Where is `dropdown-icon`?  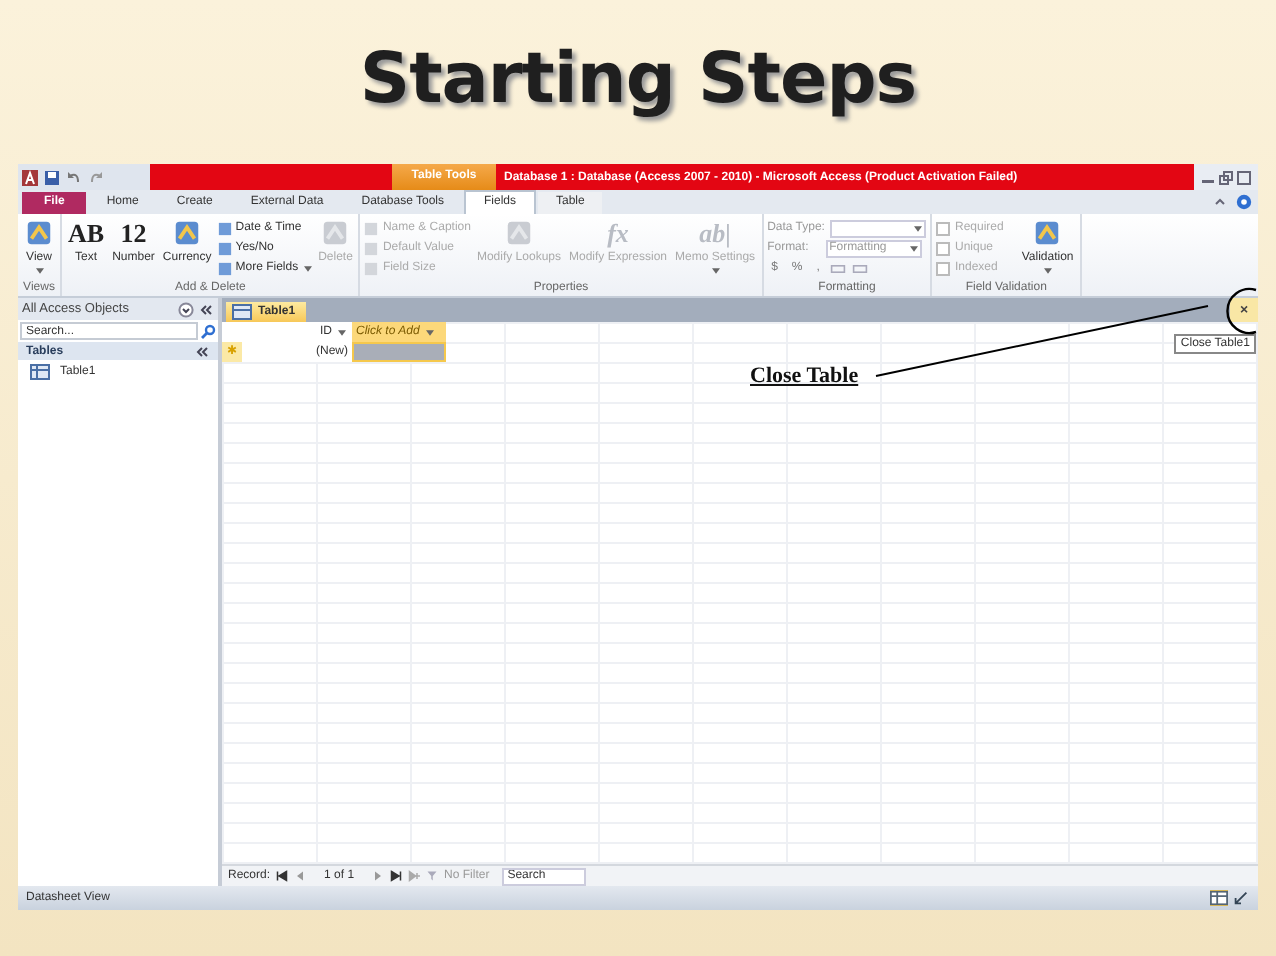
dropdown-icon is located at coordinates (186, 309).